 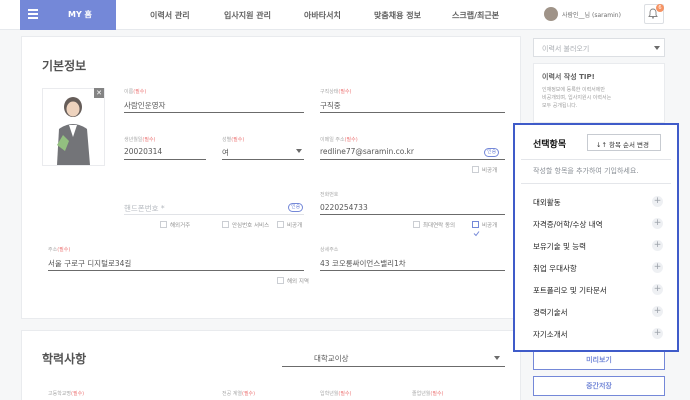 I want to click on popover-hint: 작성할 항목을 추가하여 기입하세요., so click(x=586, y=171).